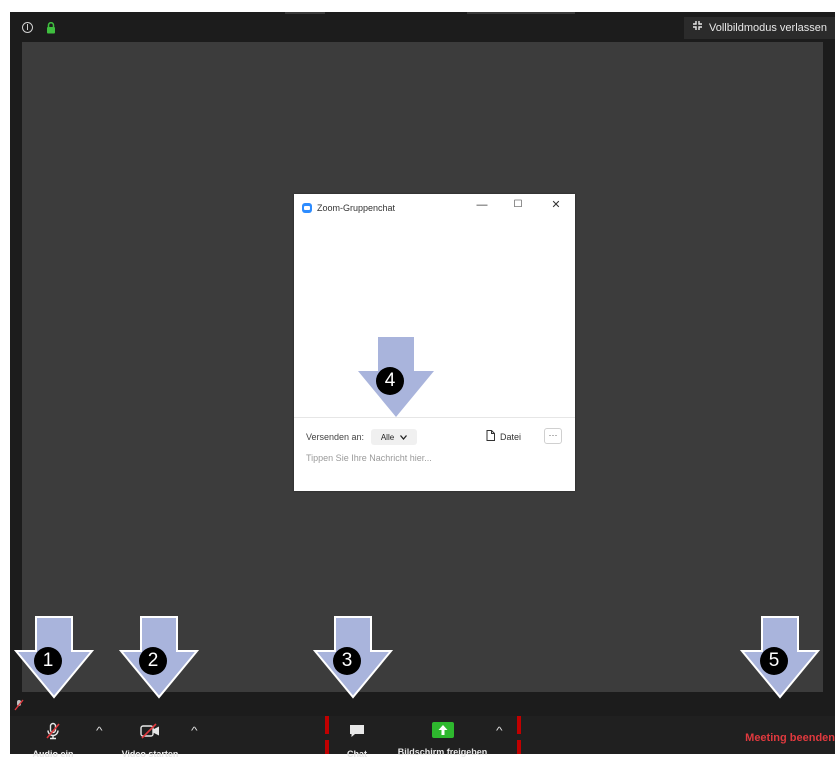 Image resolution: width=835 pixels, height=759 pixels. Describe the element at coordinates (422, 27) in the screenshot. I see `top-bar: Vollbildmodus verlassen` at that location.